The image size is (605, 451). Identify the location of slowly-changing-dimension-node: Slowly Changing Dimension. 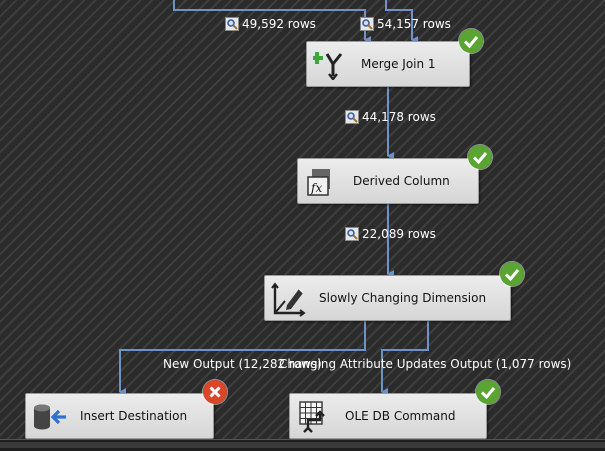
(387, 298).